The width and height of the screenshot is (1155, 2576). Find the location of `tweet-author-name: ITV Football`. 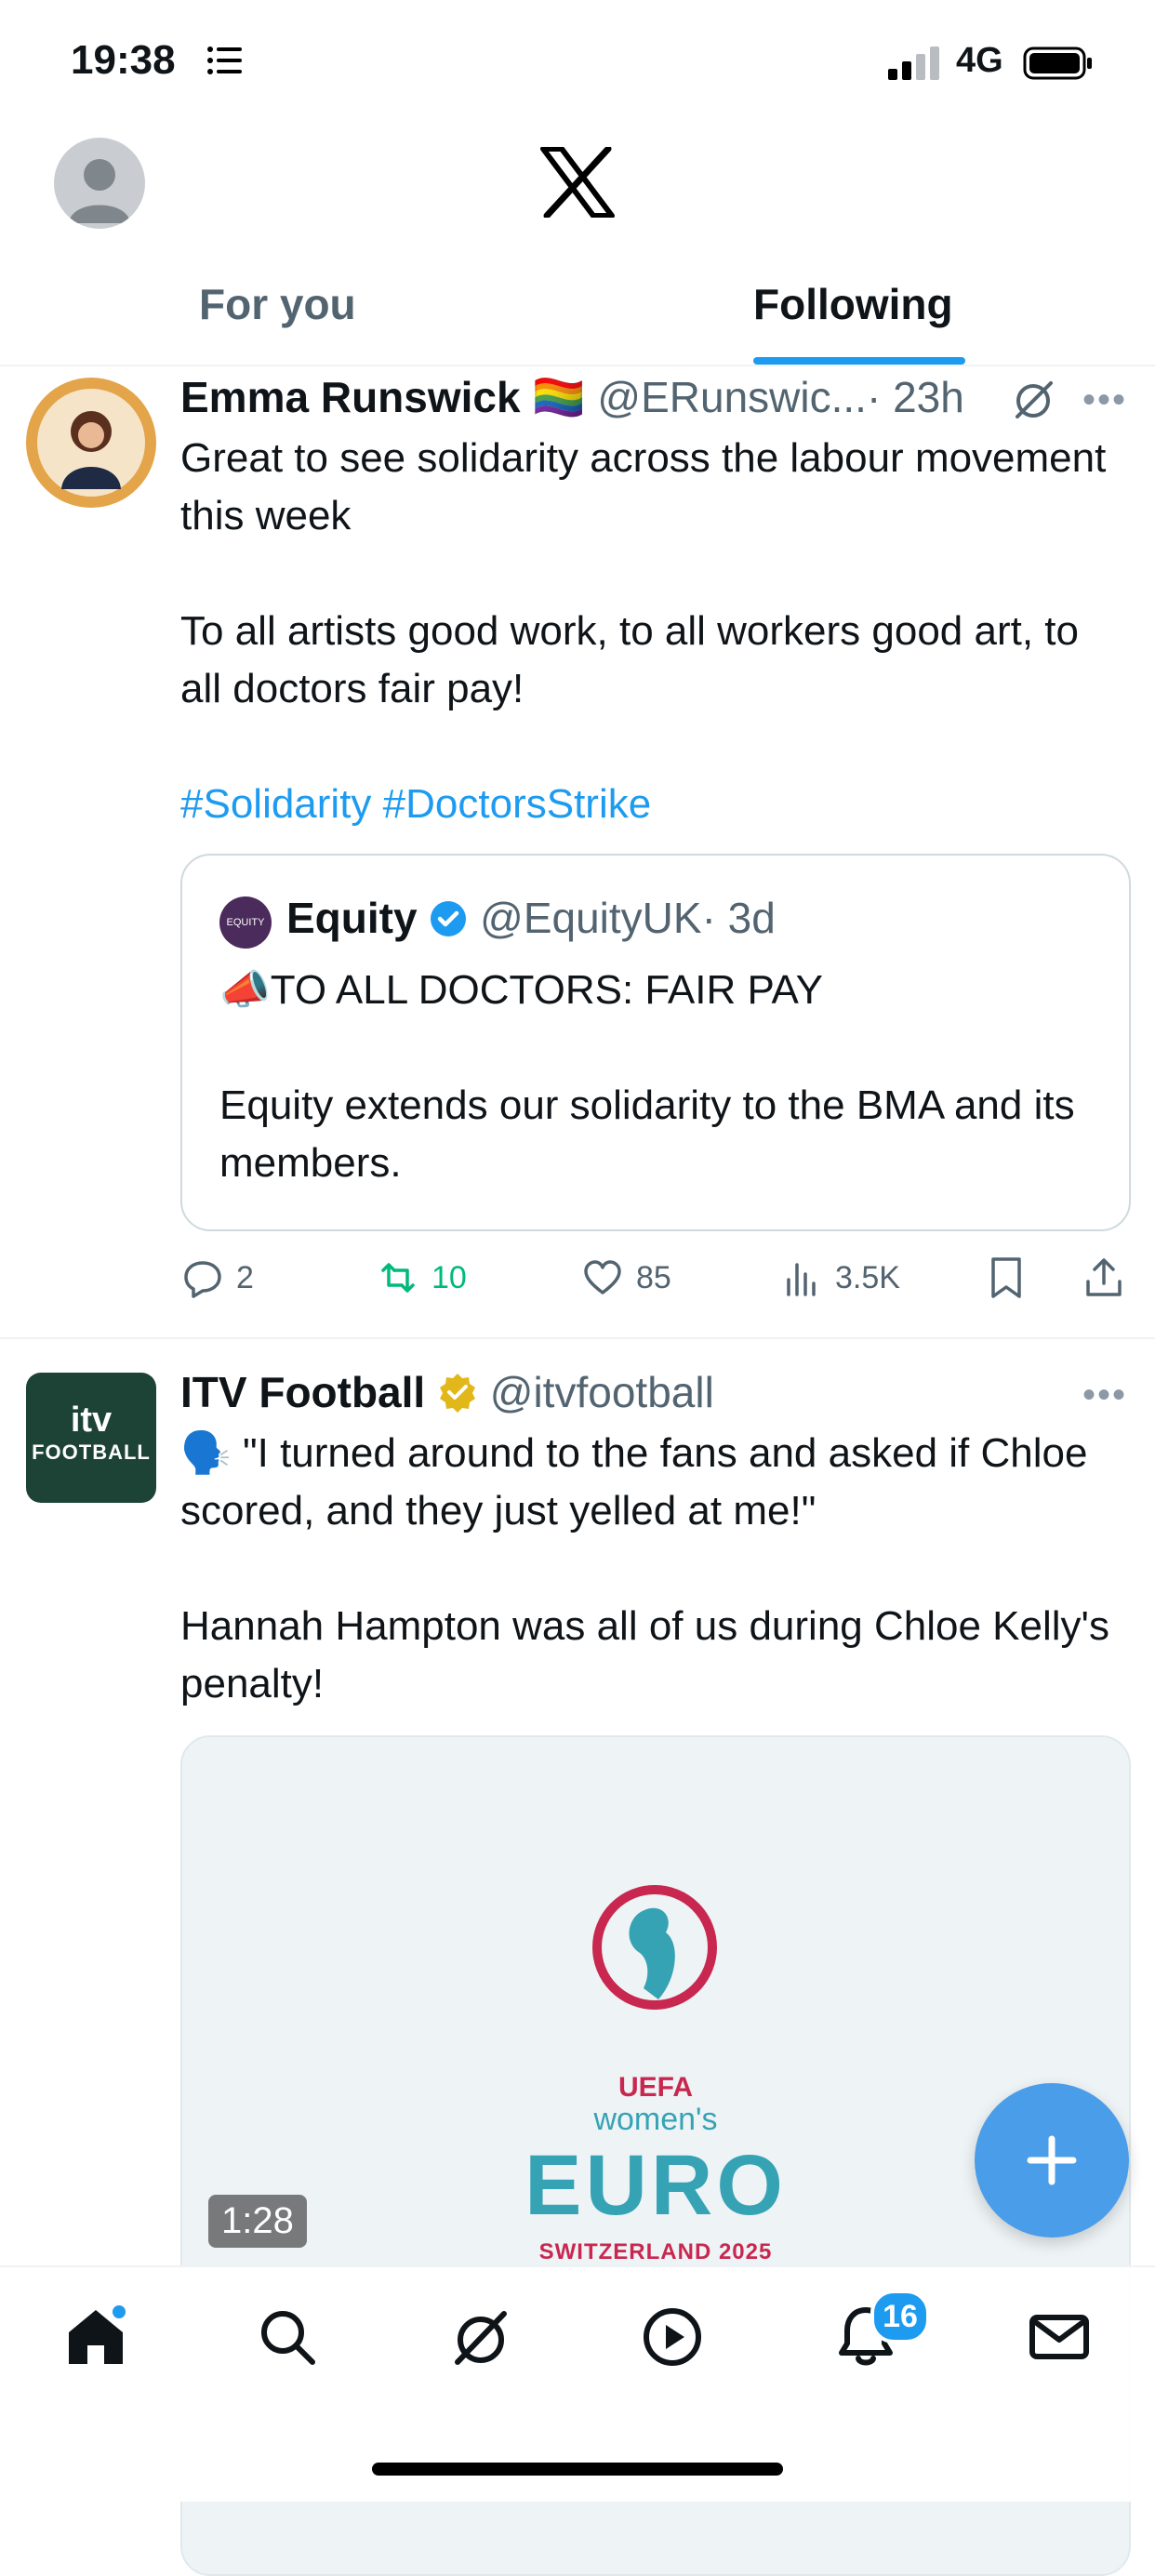

tweet-author-name: ITV Football is located at coordinates (302, 1392).